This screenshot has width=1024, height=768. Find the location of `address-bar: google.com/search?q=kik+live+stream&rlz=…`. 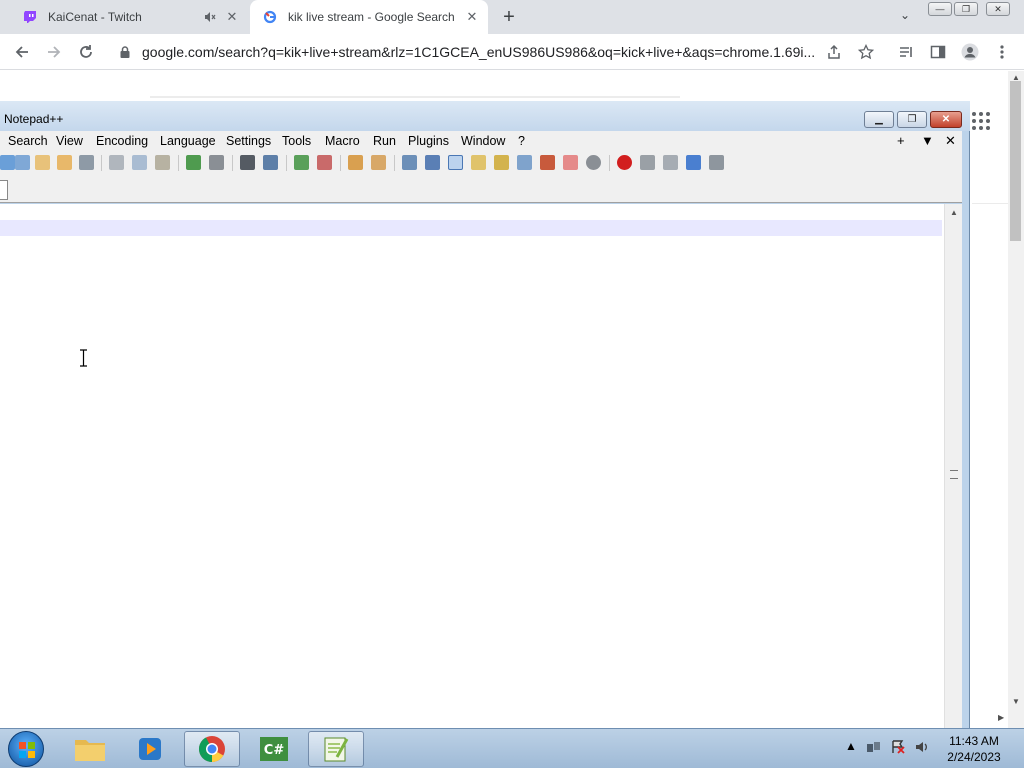

address-bar: google.com/search?q=kik+live+stream&rlz=… is located at coordinates (496, 52).